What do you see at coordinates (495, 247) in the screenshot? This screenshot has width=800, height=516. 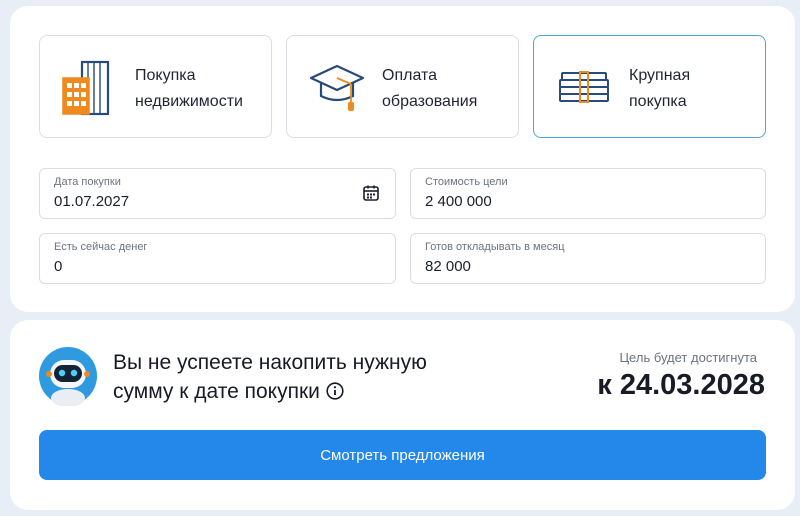 I see `monthly-saving-label: Готов откладывать в месяц` at bounding box center [495, 247].